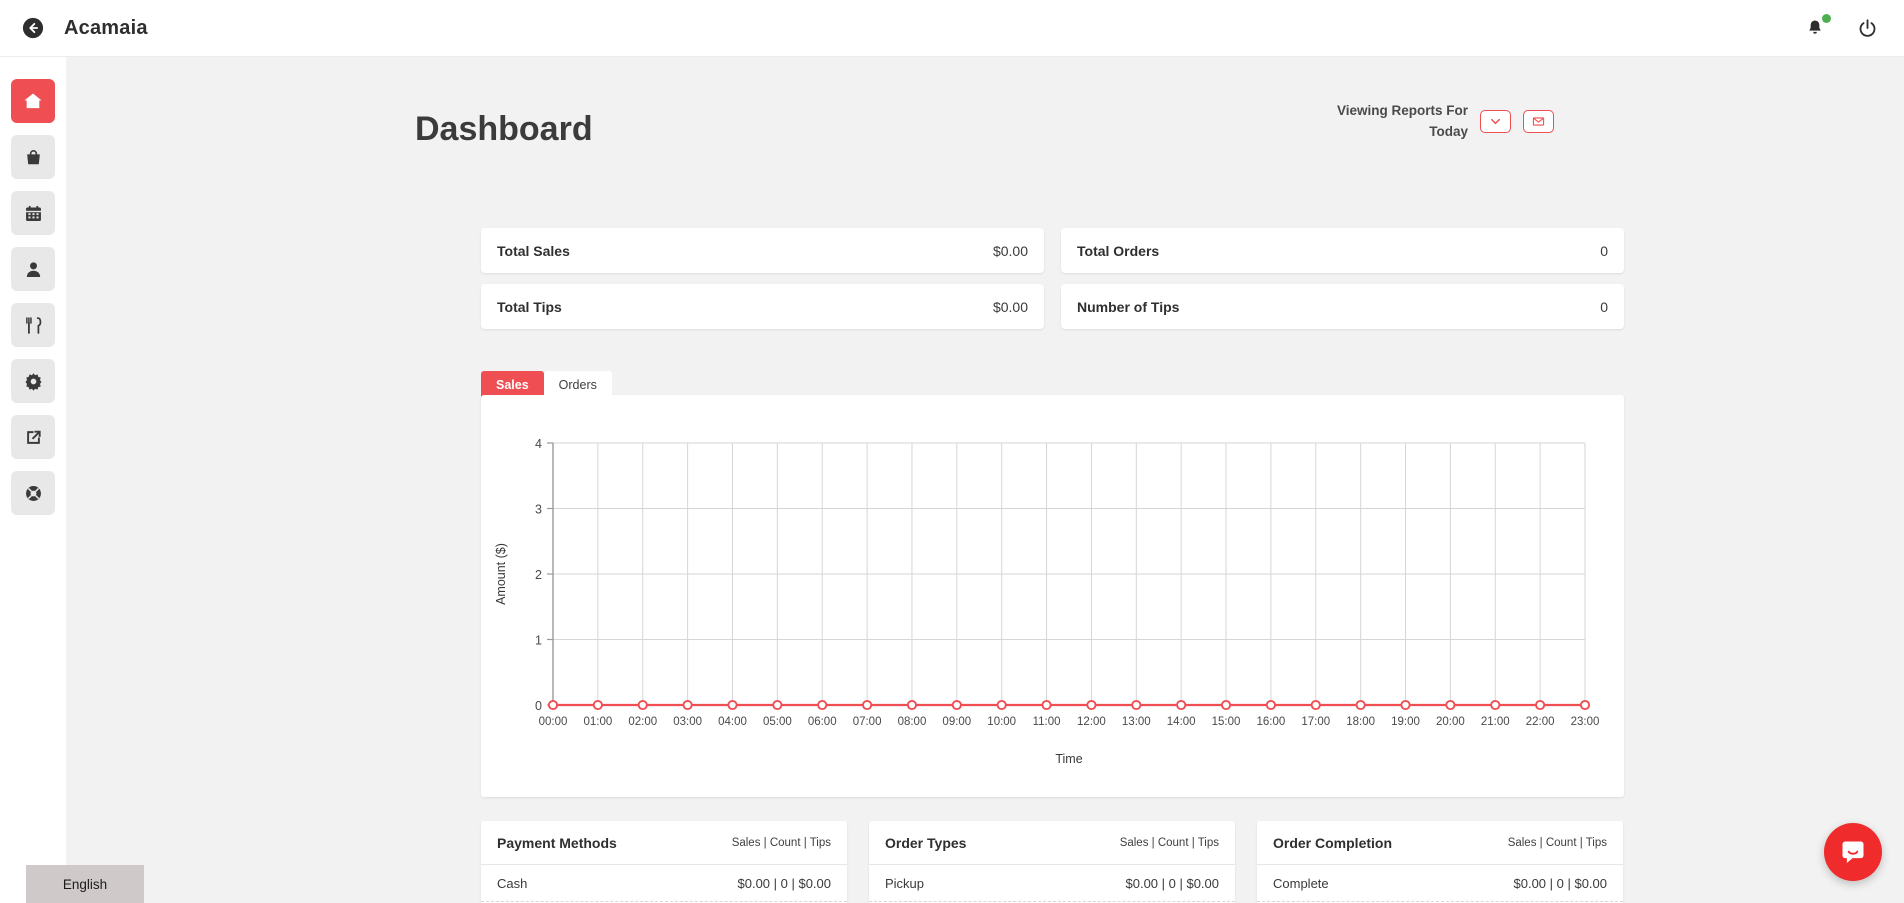 The image size is (1904, 903). I want to click on table-header: Order Completion Sales | Count | Tips, so click(1440, 843).